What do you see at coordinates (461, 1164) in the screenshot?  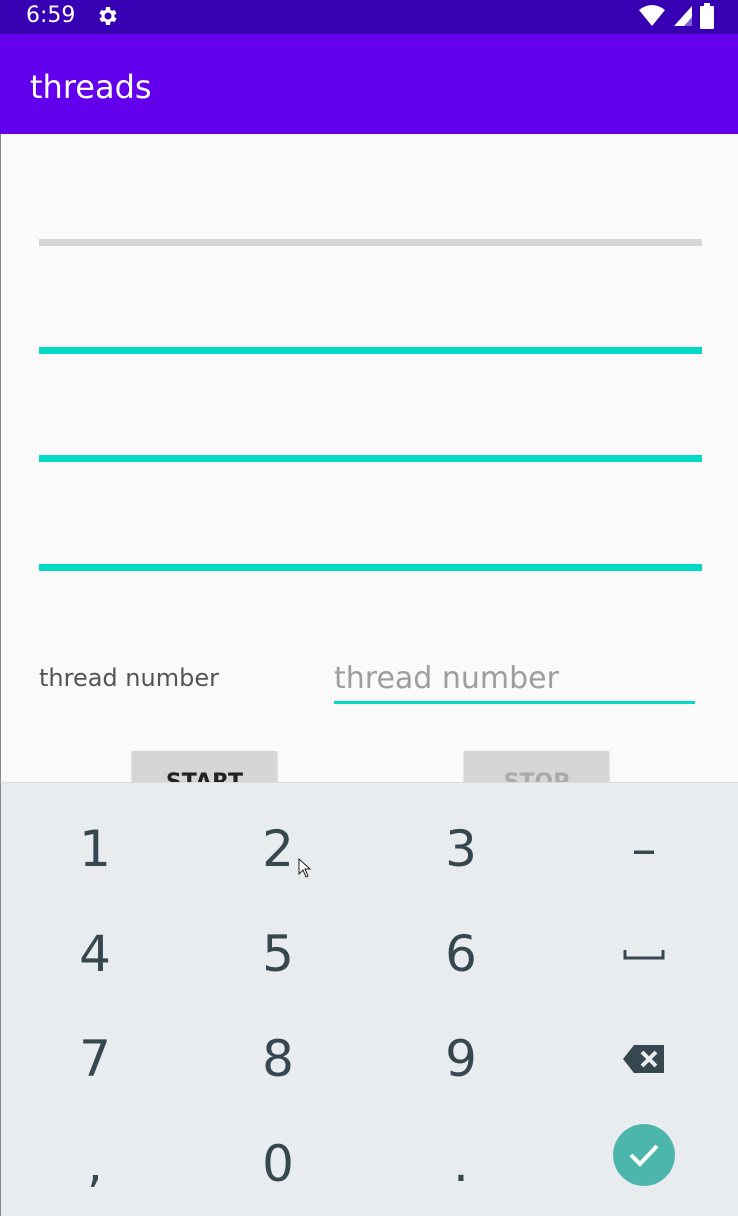 I see `key-period: .` at bounding box center [461, 1164].